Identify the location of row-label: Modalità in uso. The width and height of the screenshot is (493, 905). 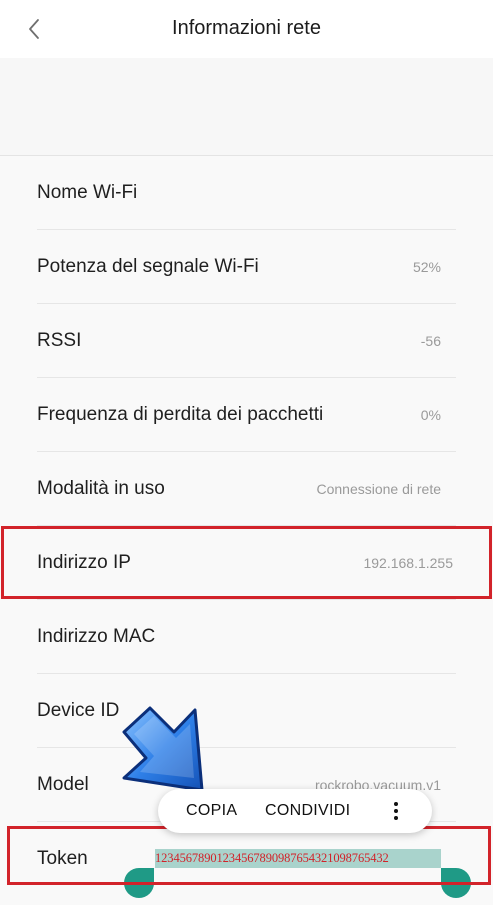
(101, 488).